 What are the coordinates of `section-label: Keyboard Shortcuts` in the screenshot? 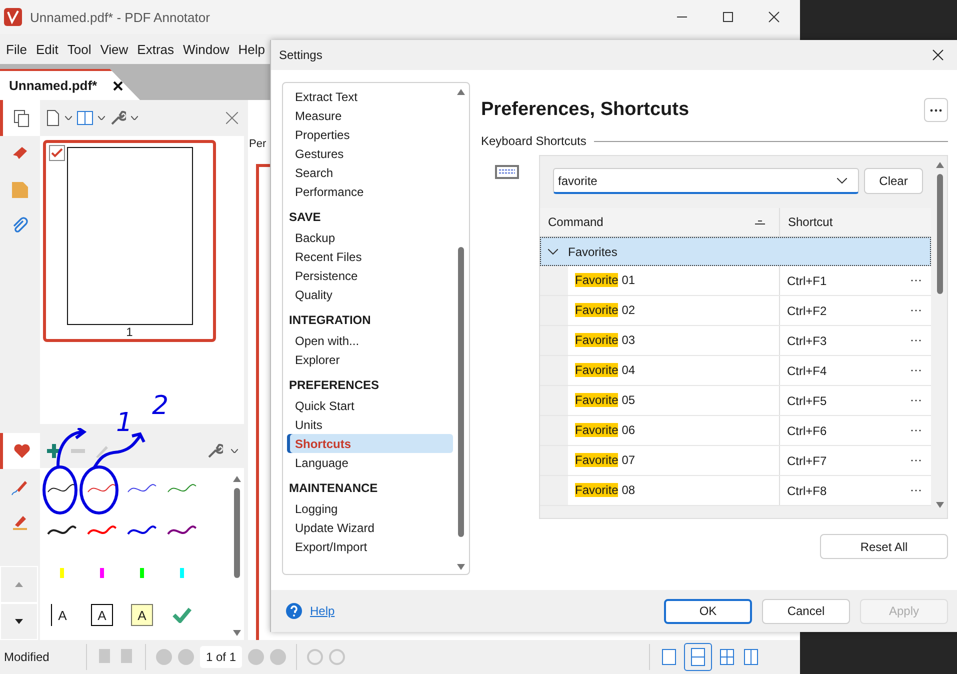 It's located at (533, 141).